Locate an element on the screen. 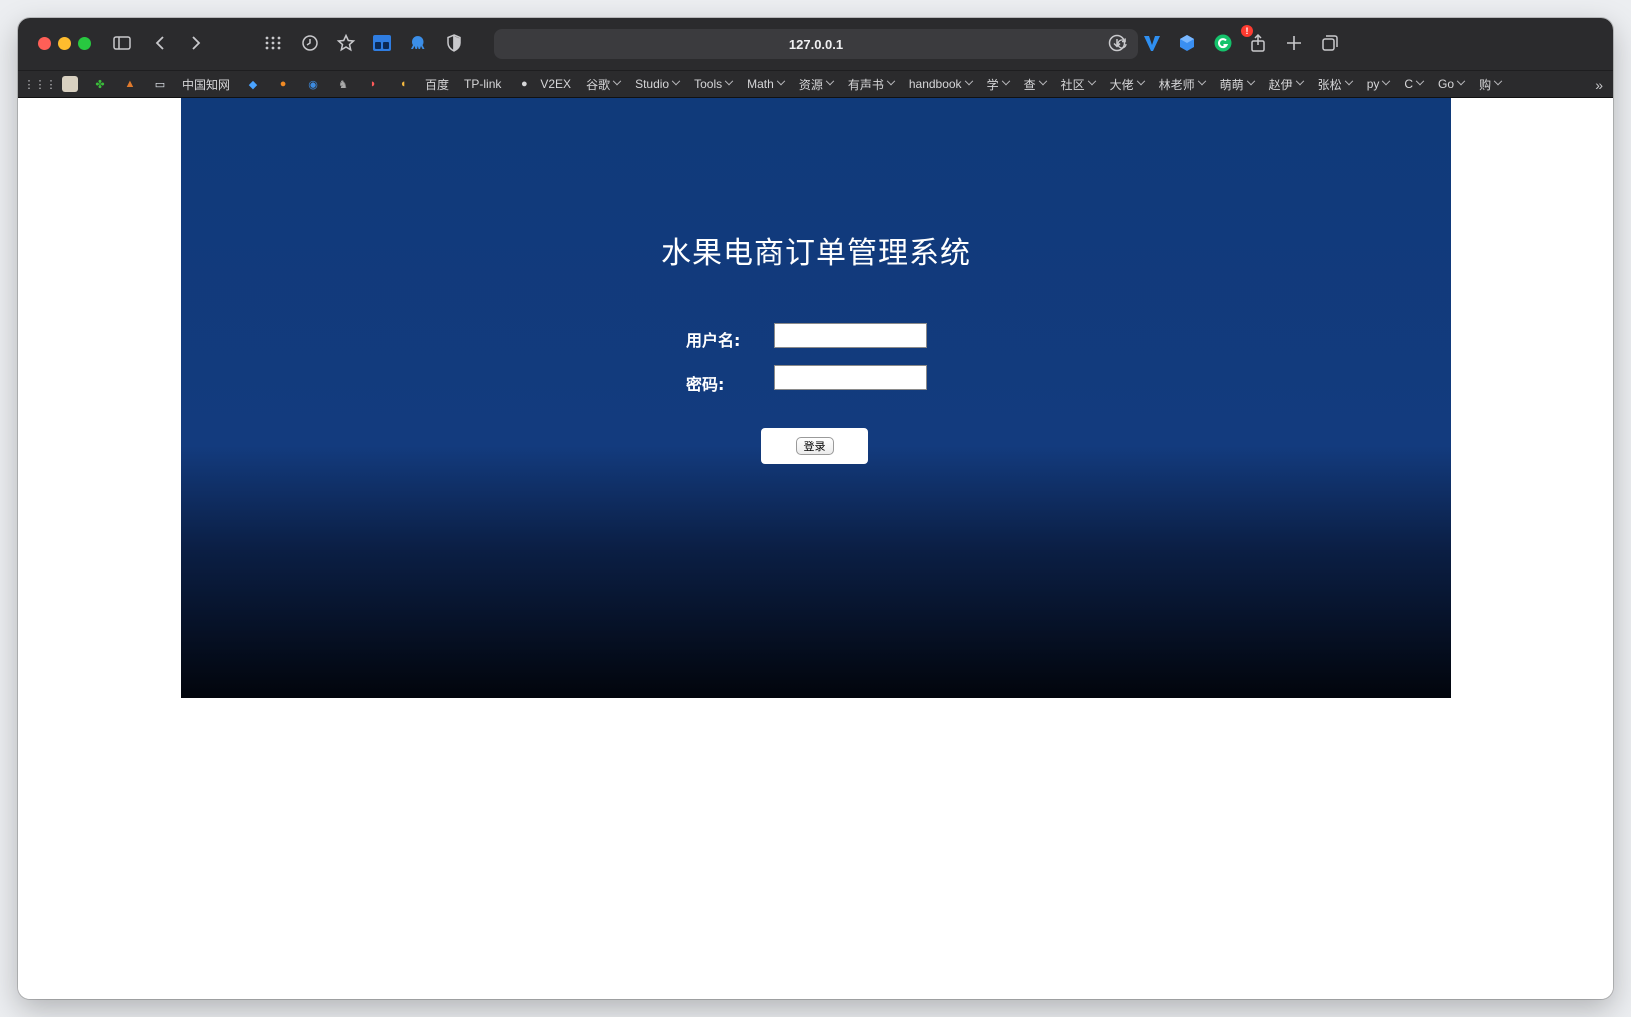 The height and width of the screenshot is (1017, 1631). address-bar: 127.0.0.1 is located at coordinates (816, 44).